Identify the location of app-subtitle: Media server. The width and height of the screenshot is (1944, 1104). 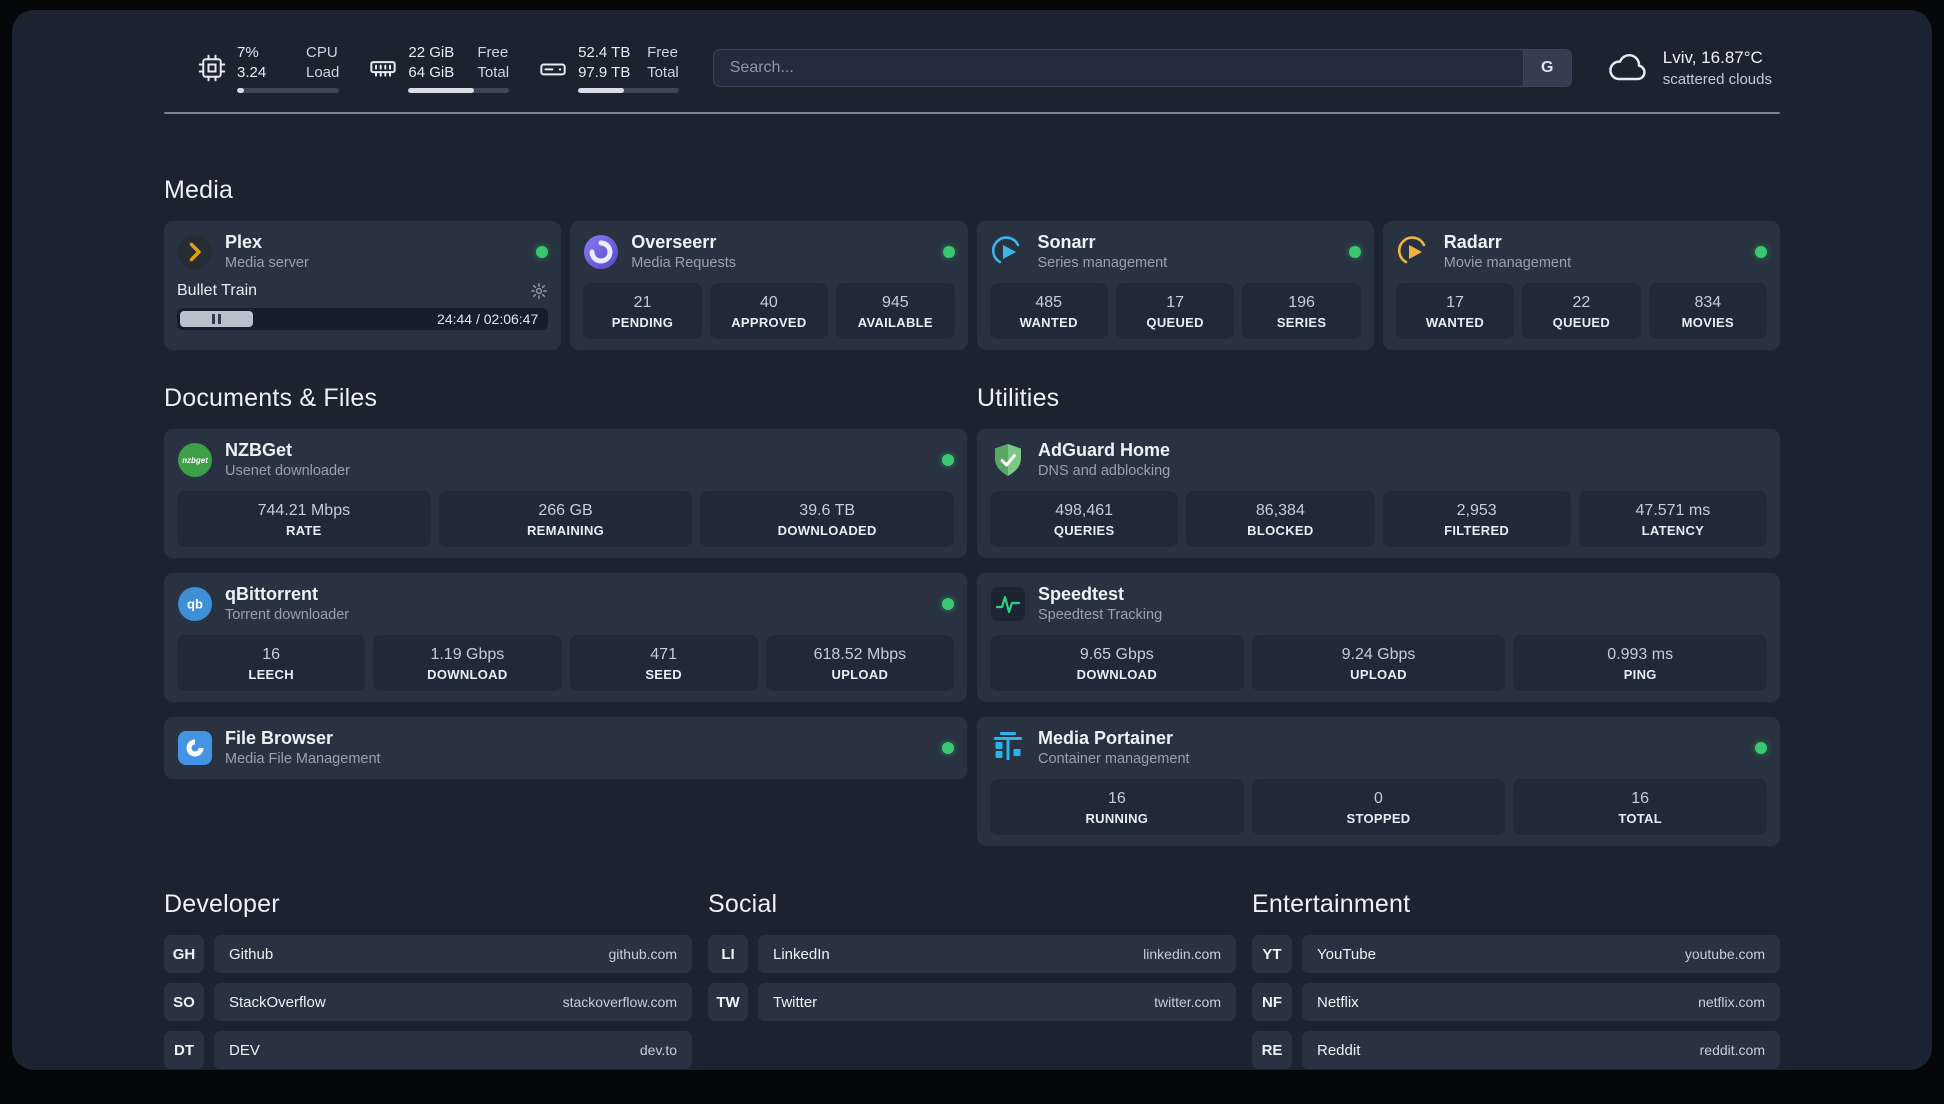
(267, 263).